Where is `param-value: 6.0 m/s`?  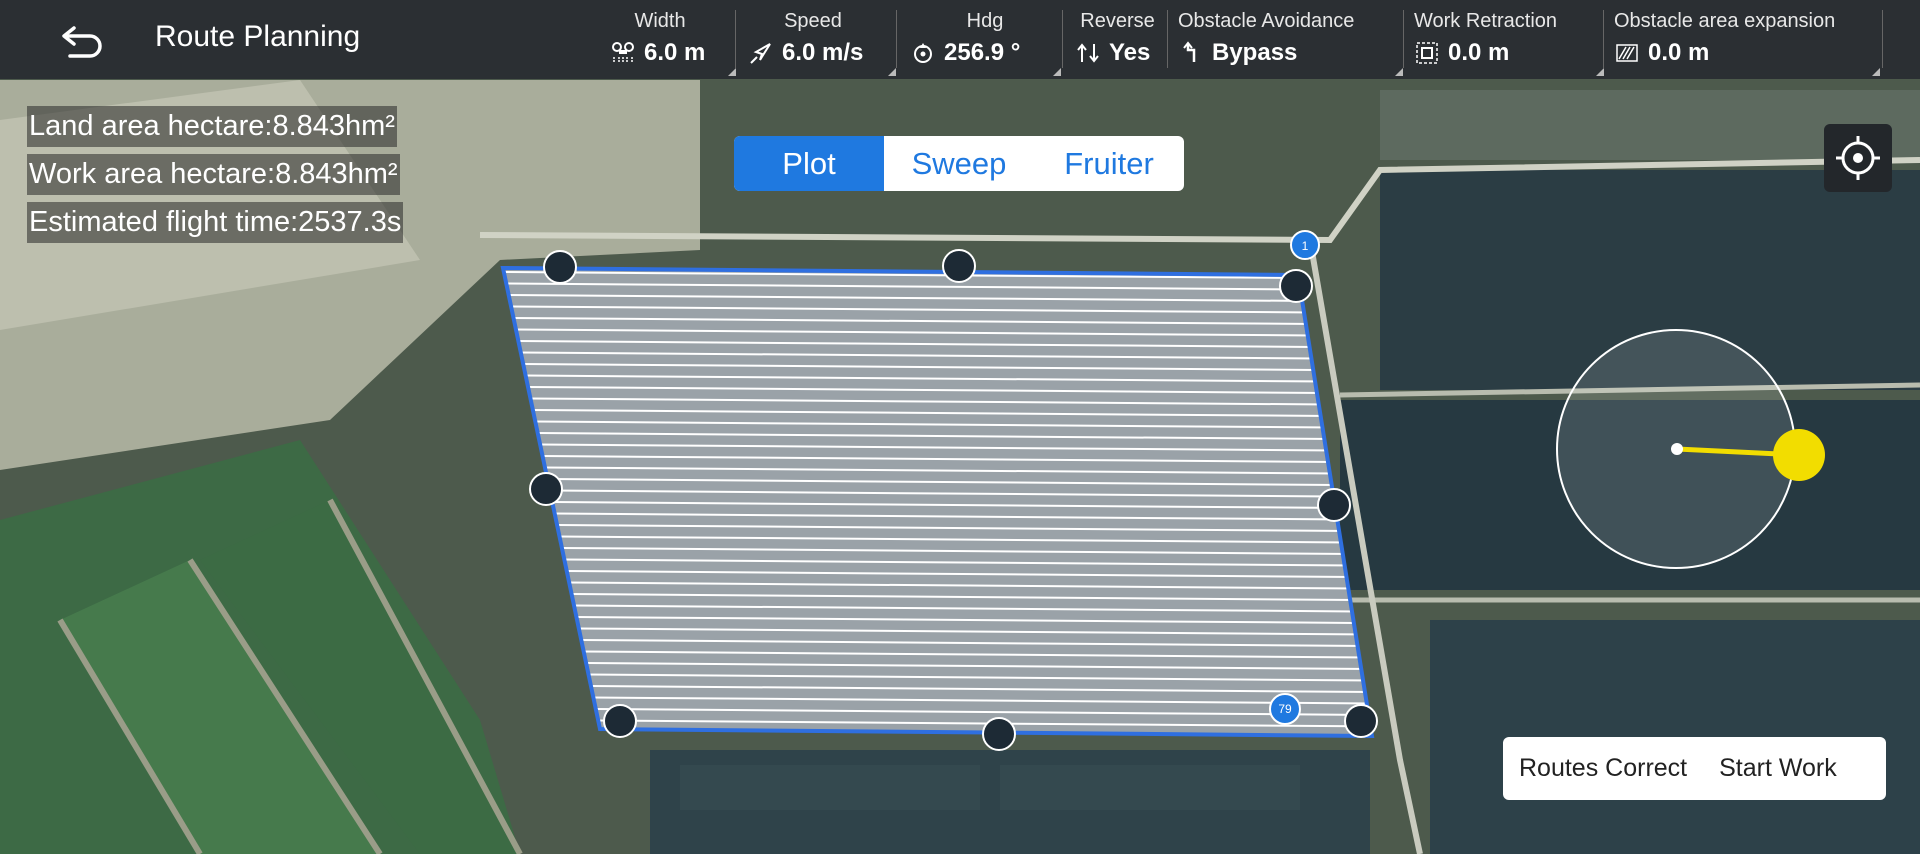 param-value: 6.0 m/s is located at coordinates (823, 52).